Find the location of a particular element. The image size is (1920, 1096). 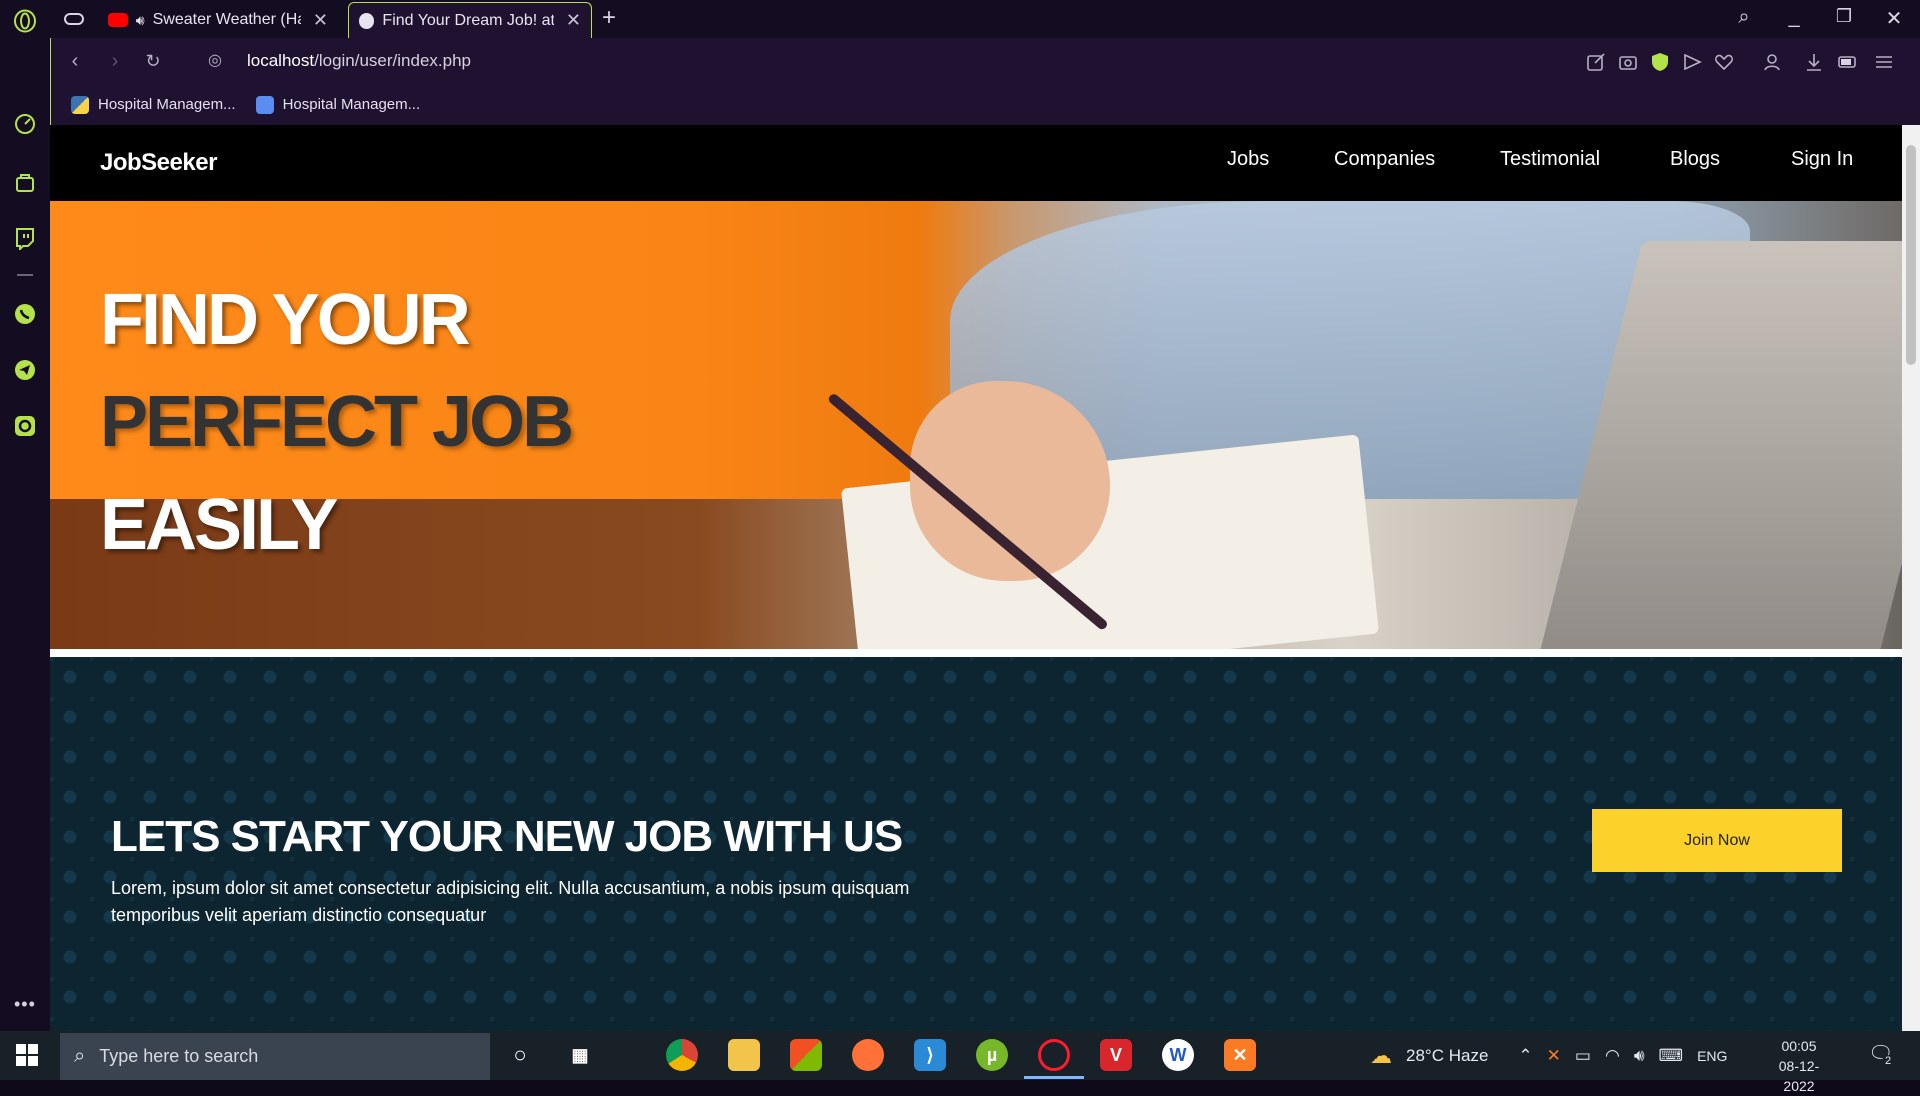

globe-icon is located at coordinates (367, 20).